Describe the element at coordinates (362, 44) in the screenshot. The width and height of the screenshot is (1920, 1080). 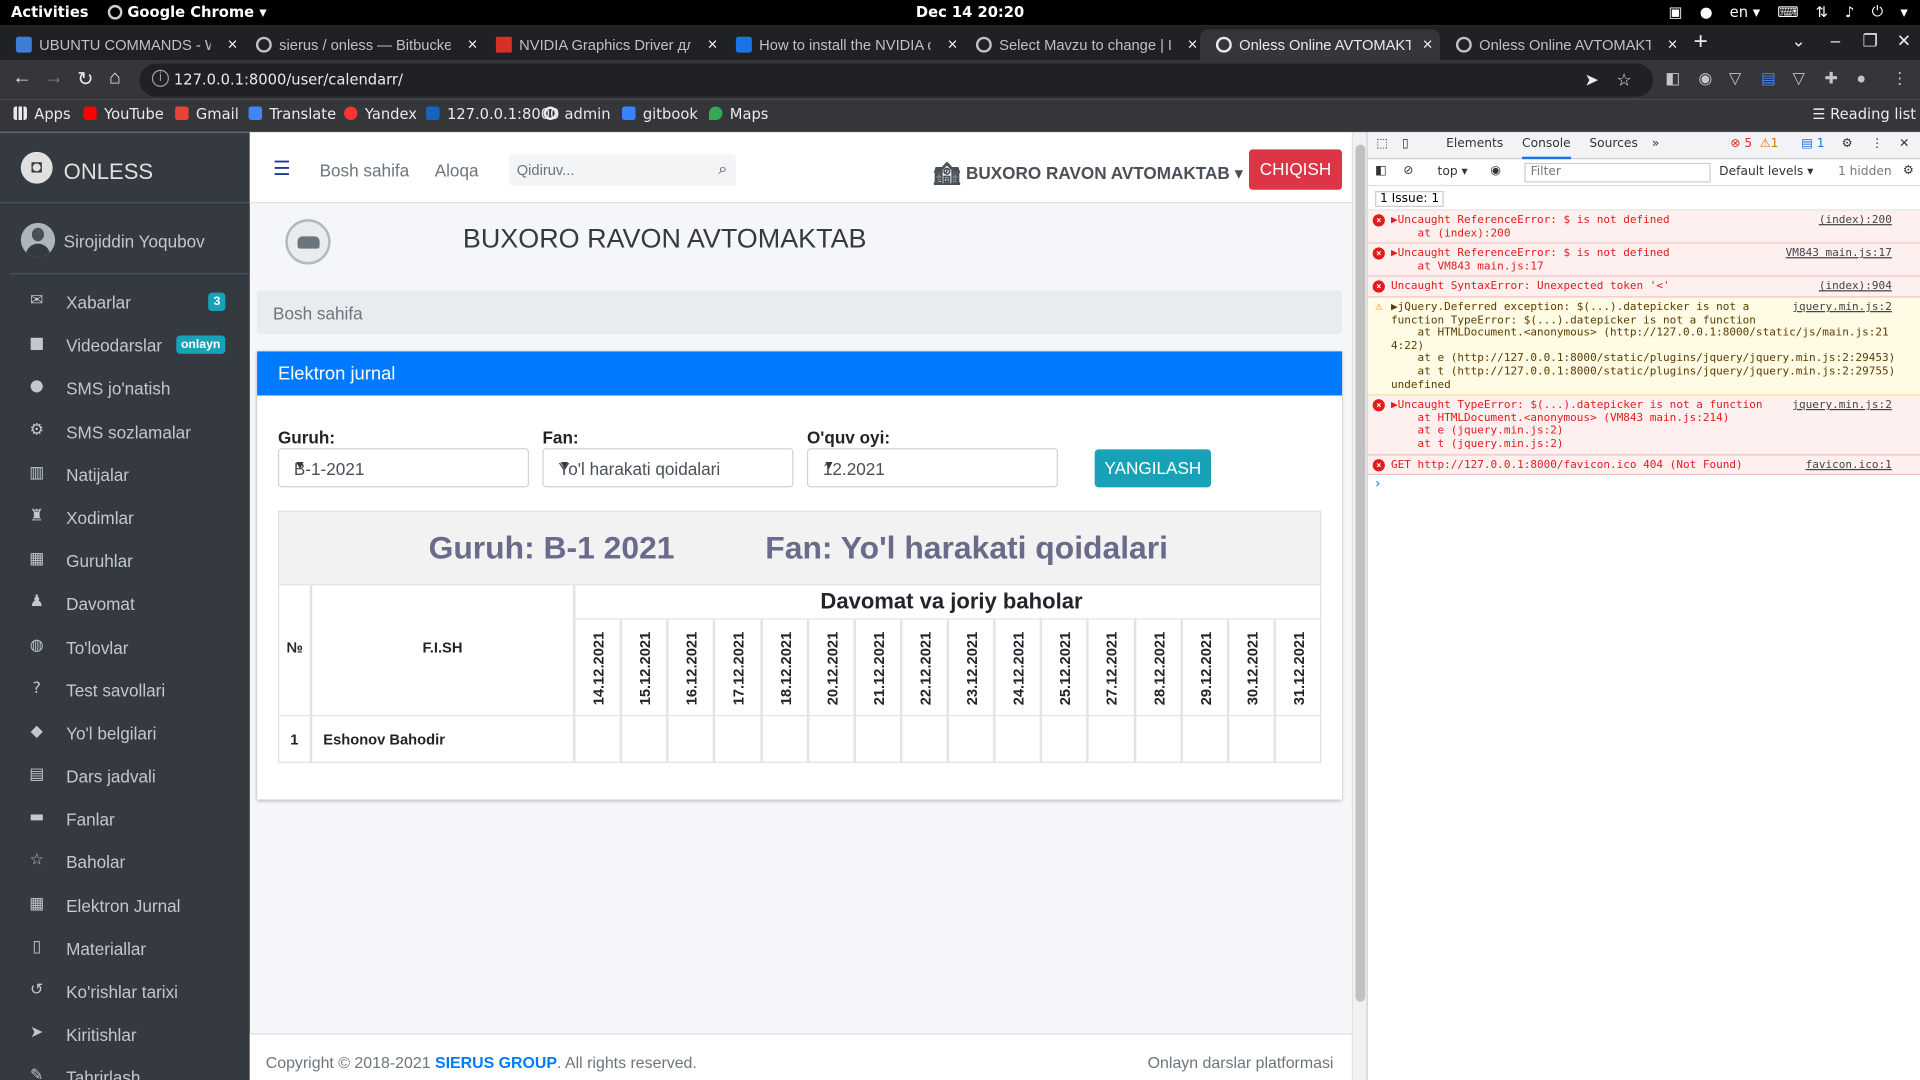
I see `browser-tab: sierus / onless — Bitbucket ×` at that location.